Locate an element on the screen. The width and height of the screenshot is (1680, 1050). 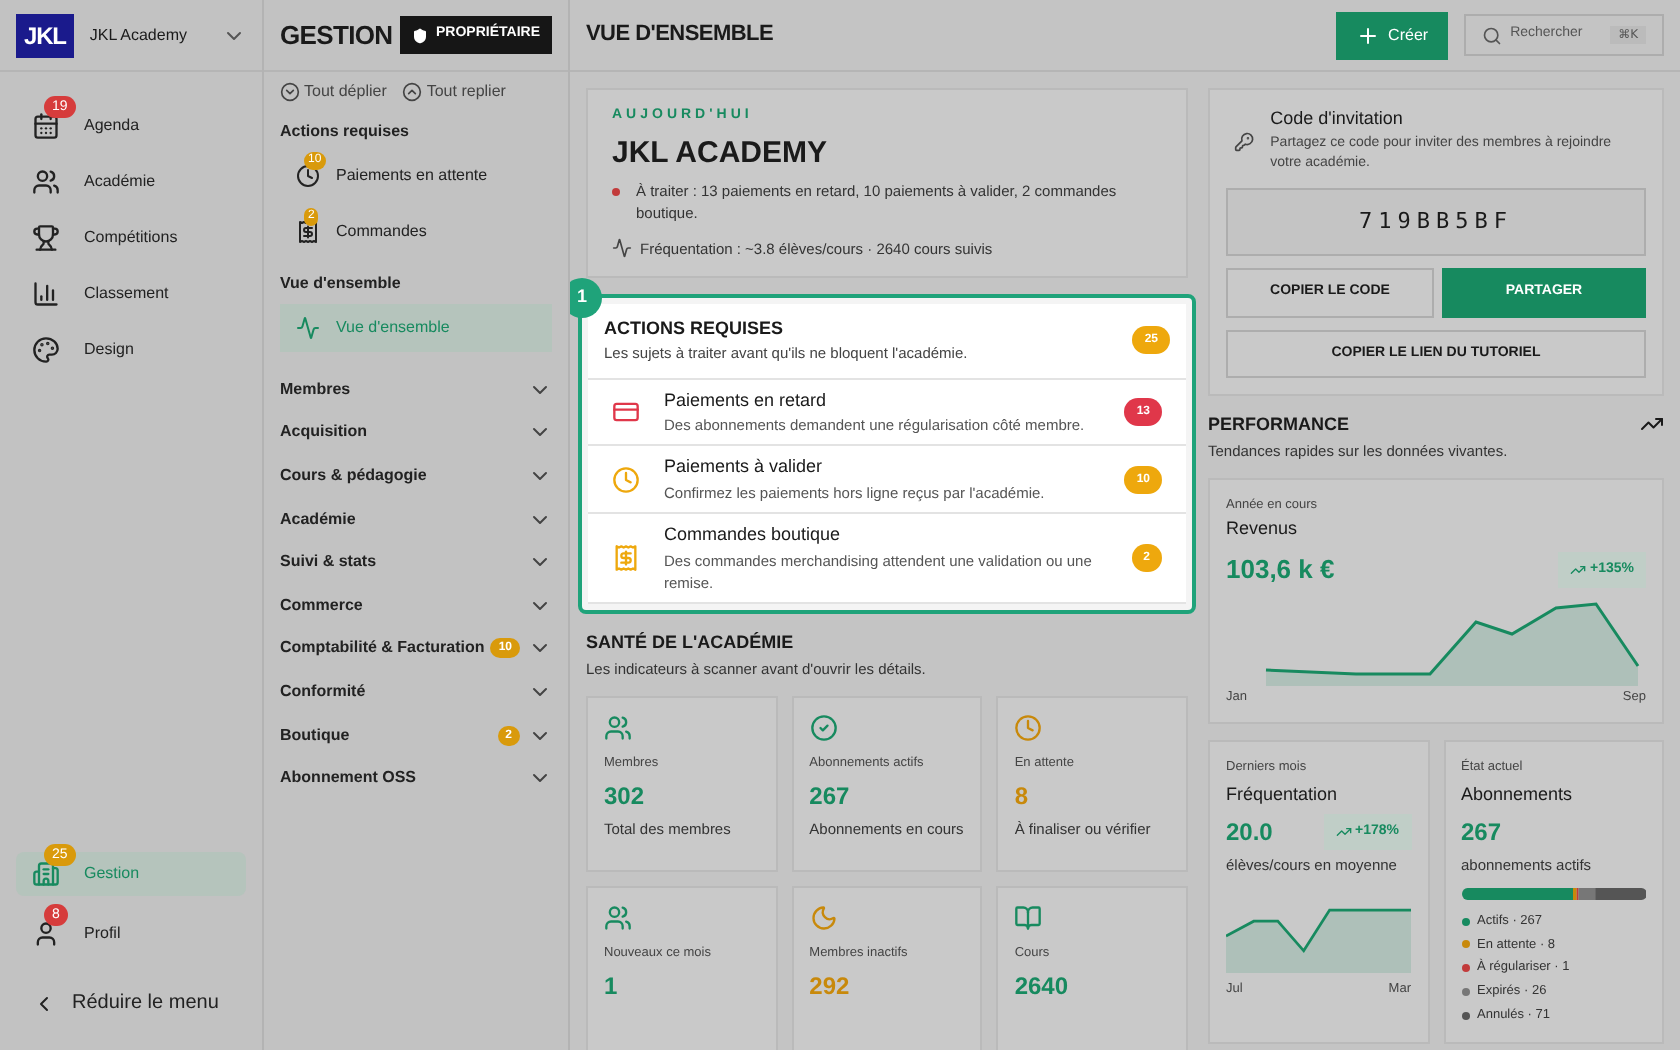
search-icon is located at coordinates (1492, 35).